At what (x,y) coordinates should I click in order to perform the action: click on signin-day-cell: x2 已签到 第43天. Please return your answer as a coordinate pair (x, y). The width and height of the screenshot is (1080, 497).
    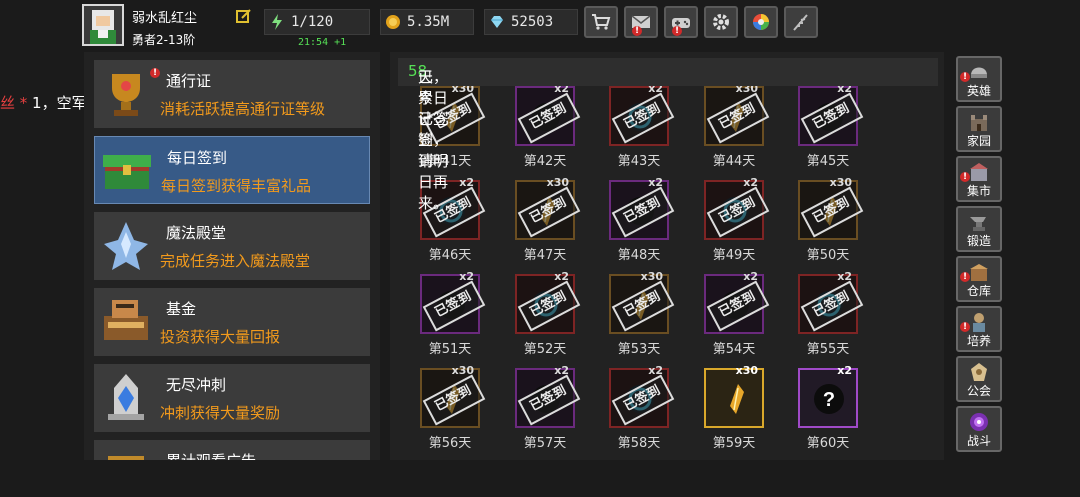
    Looking at the image, I should click on (634, 130).